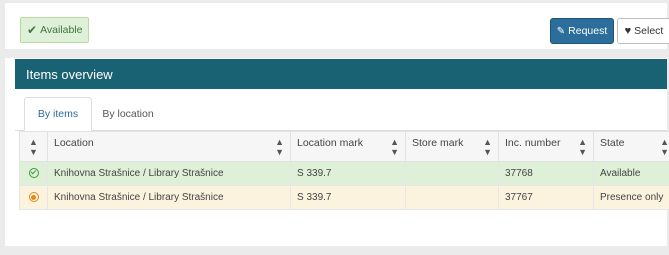 Image resolution: width=669 pixels, height=255 pixels. What do you see at coordinates (546, 173) in the screenshot?
I see `inc-number-cell: 37768` at bounding box center [546, 173].